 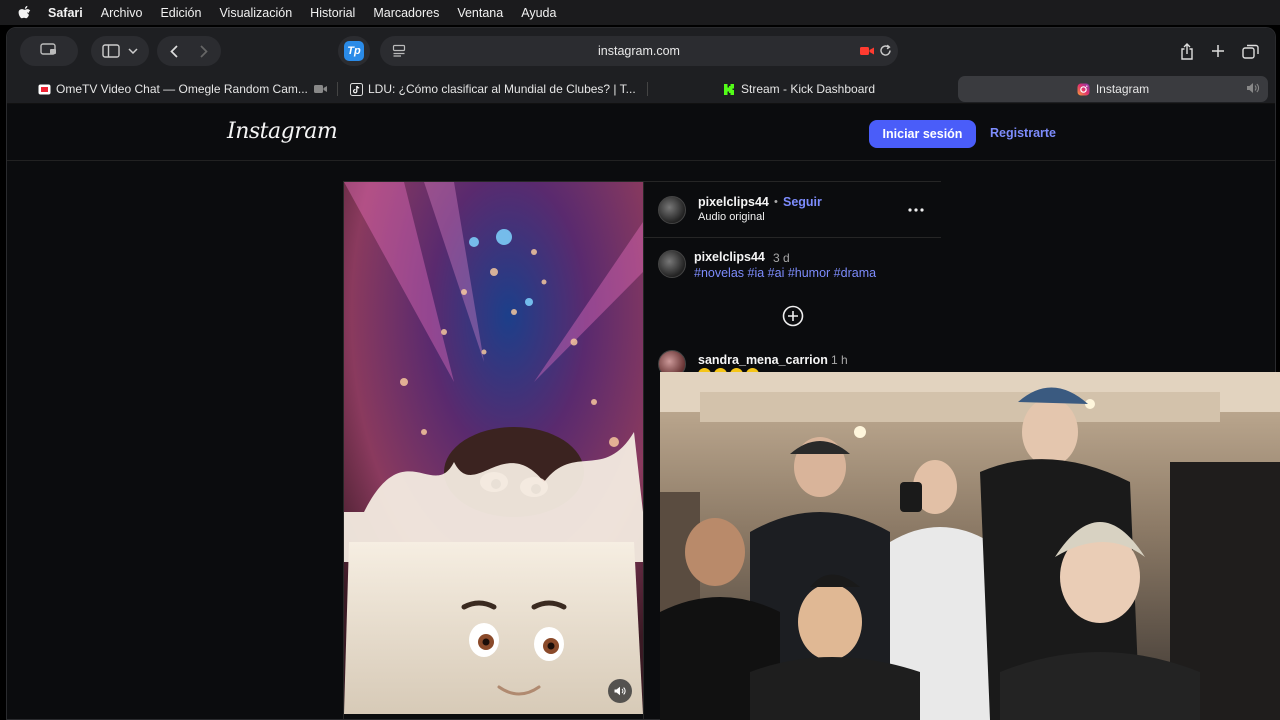 What do you see at coordinates (44, 89) in the screenshot?
I see `ometv-favicon` at bounding box center [44, 89].